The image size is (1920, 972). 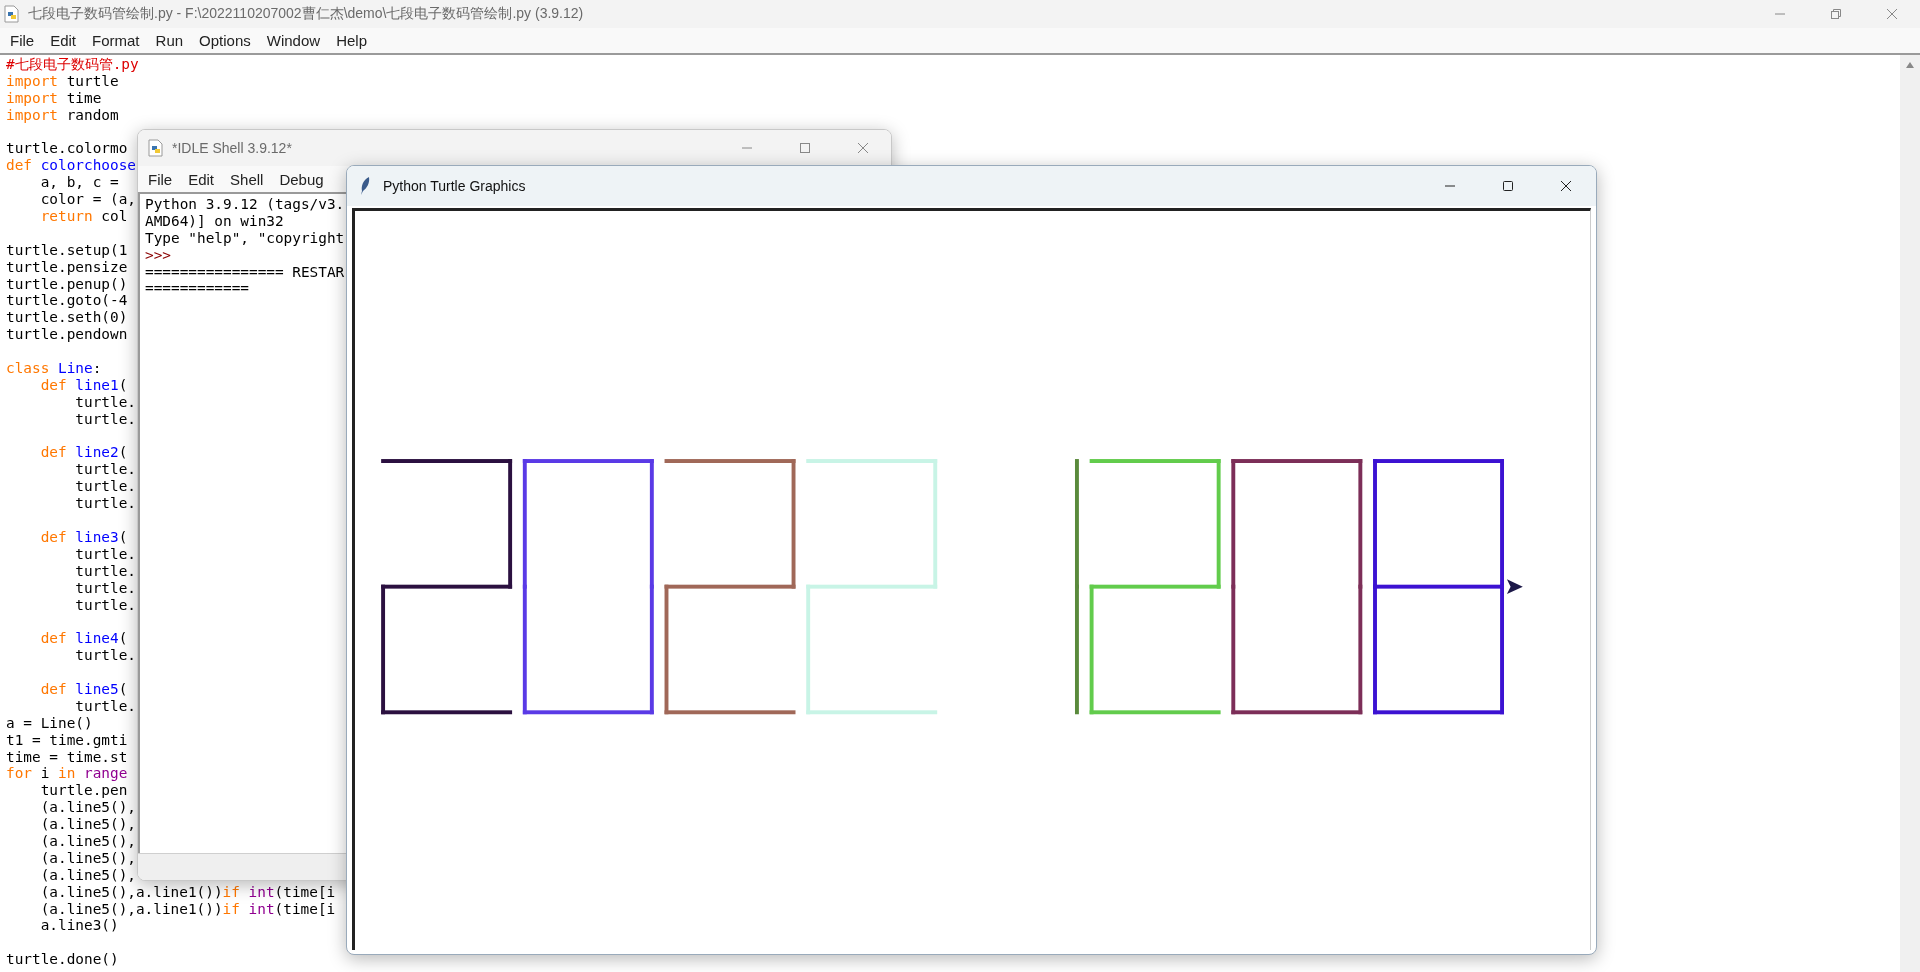 What do you see at coordinates (83, 216) in the screenshot?
I see `code-line: return col` at bounding box center [83, 216].